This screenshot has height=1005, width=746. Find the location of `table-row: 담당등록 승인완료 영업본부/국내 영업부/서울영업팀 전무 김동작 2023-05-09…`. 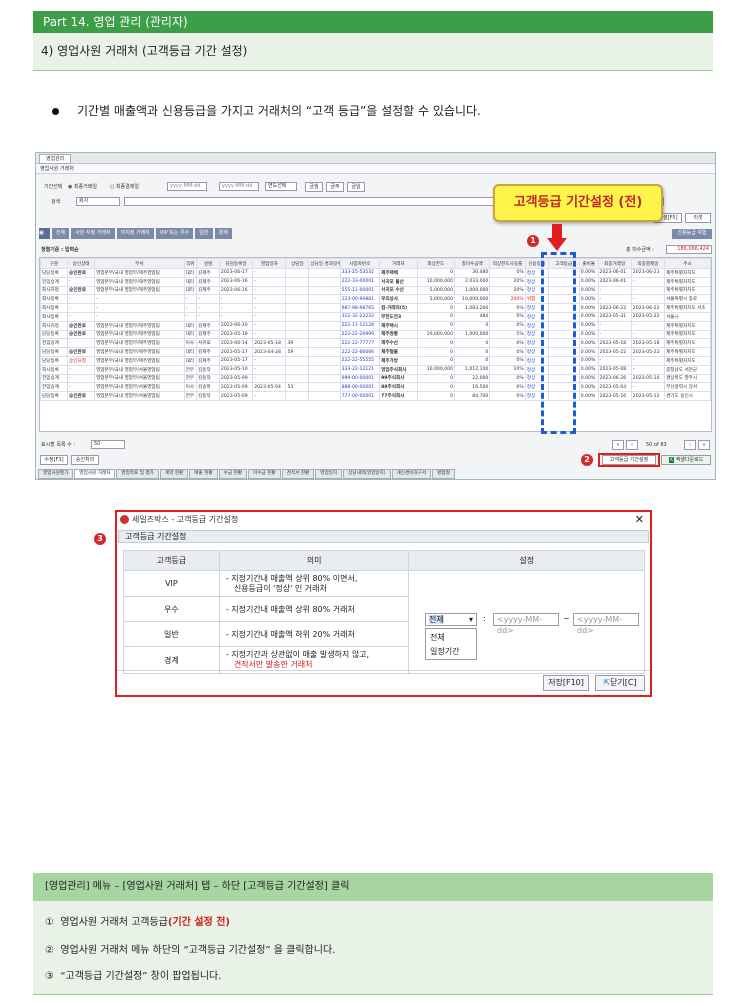

table-row: 담당등록 승인완료 영업본부/국내 영업부/서울영업팀 전무 김동작 2023-05-09… is located at coordinates (375, 396).